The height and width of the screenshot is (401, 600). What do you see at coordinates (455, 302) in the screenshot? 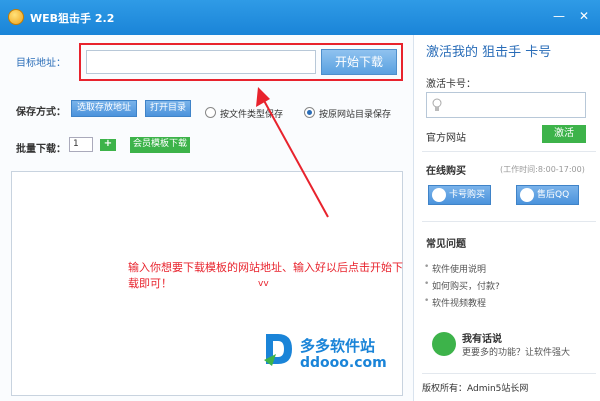
I see `faq-item: 软件视频教程` at bounding box center [455, 302].